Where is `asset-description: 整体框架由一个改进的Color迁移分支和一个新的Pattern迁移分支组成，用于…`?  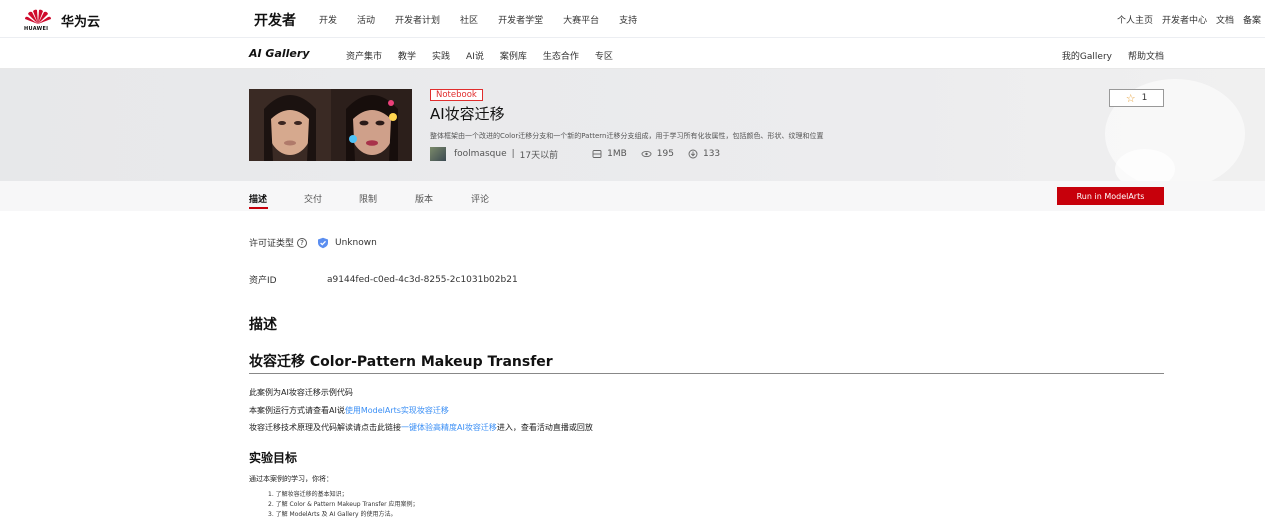 asset-description: 整体框架由一个改进的Color迁移分支和一个新的Pattern迁移分支组成，用于… is located at coordinates (627, 136).